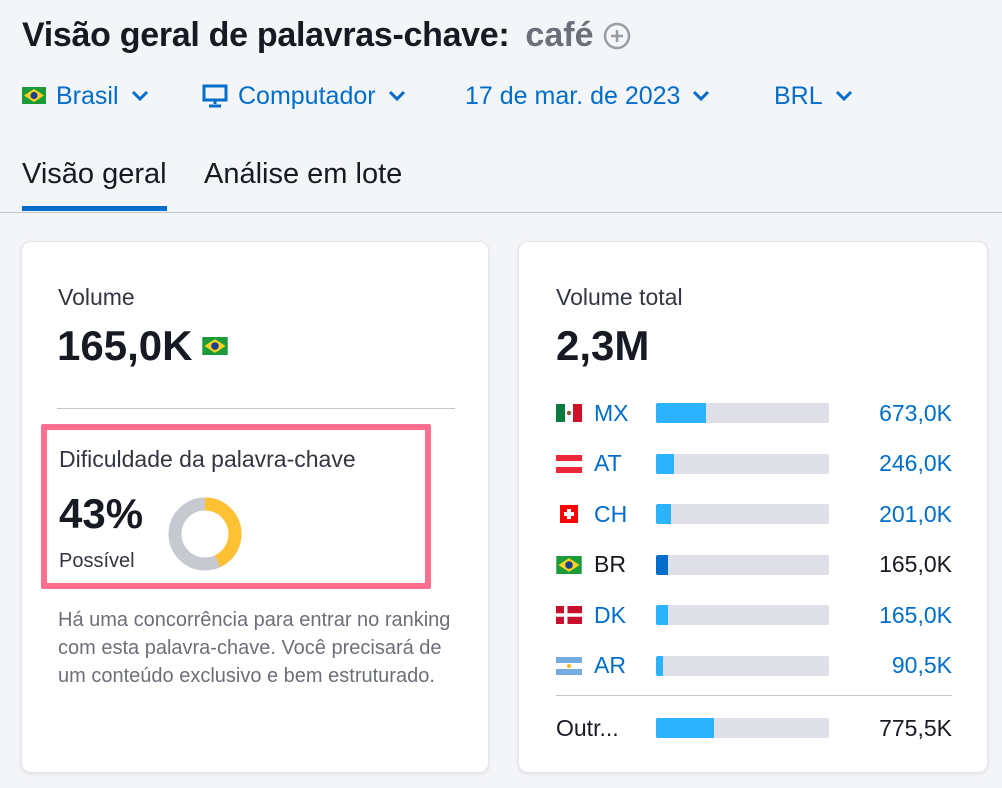  I want to click on date-filter-label: 17 de mar. de 2023, so click(573, 95).